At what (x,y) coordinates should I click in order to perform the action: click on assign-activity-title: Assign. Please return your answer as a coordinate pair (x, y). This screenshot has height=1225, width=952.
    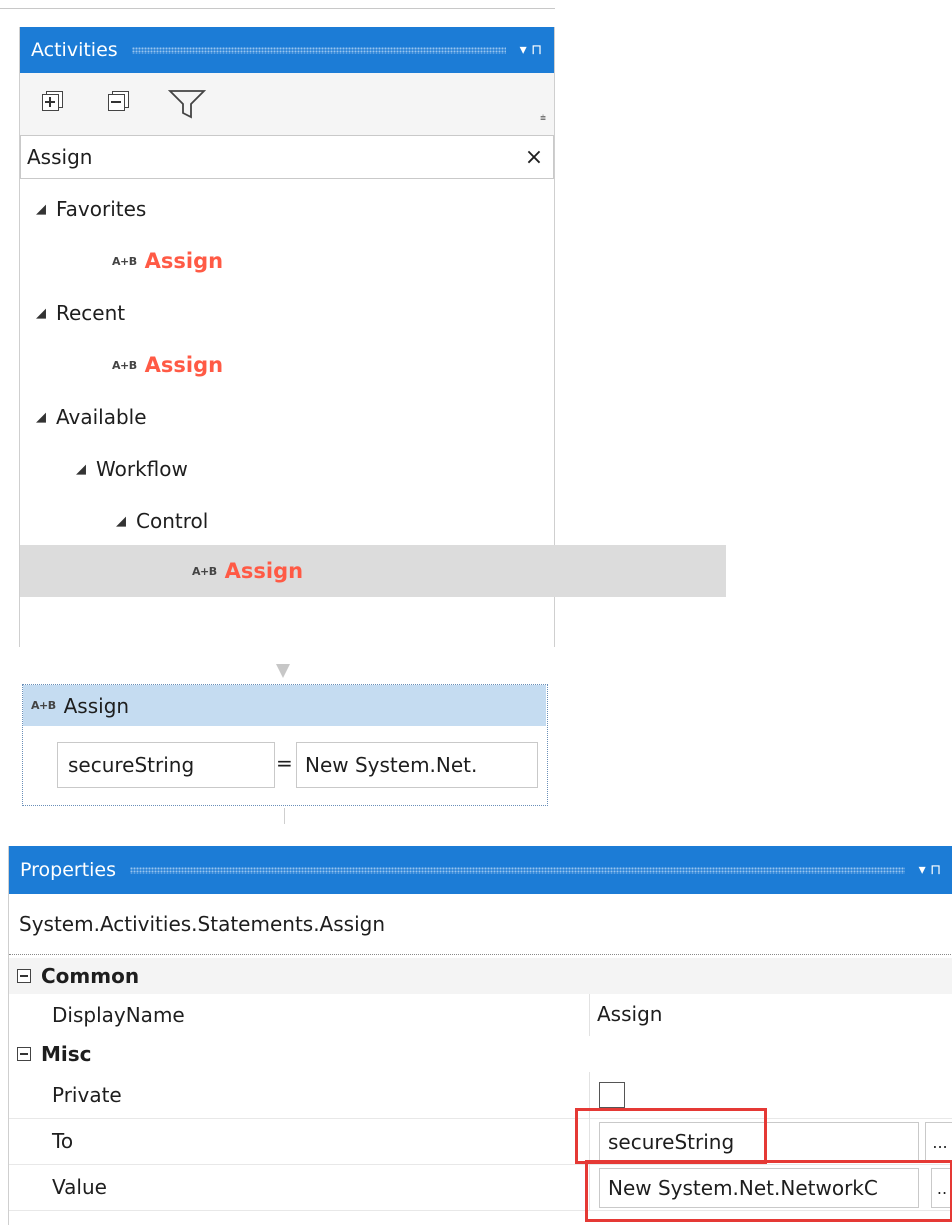
    Looking at the image, I should click on (96, 705).